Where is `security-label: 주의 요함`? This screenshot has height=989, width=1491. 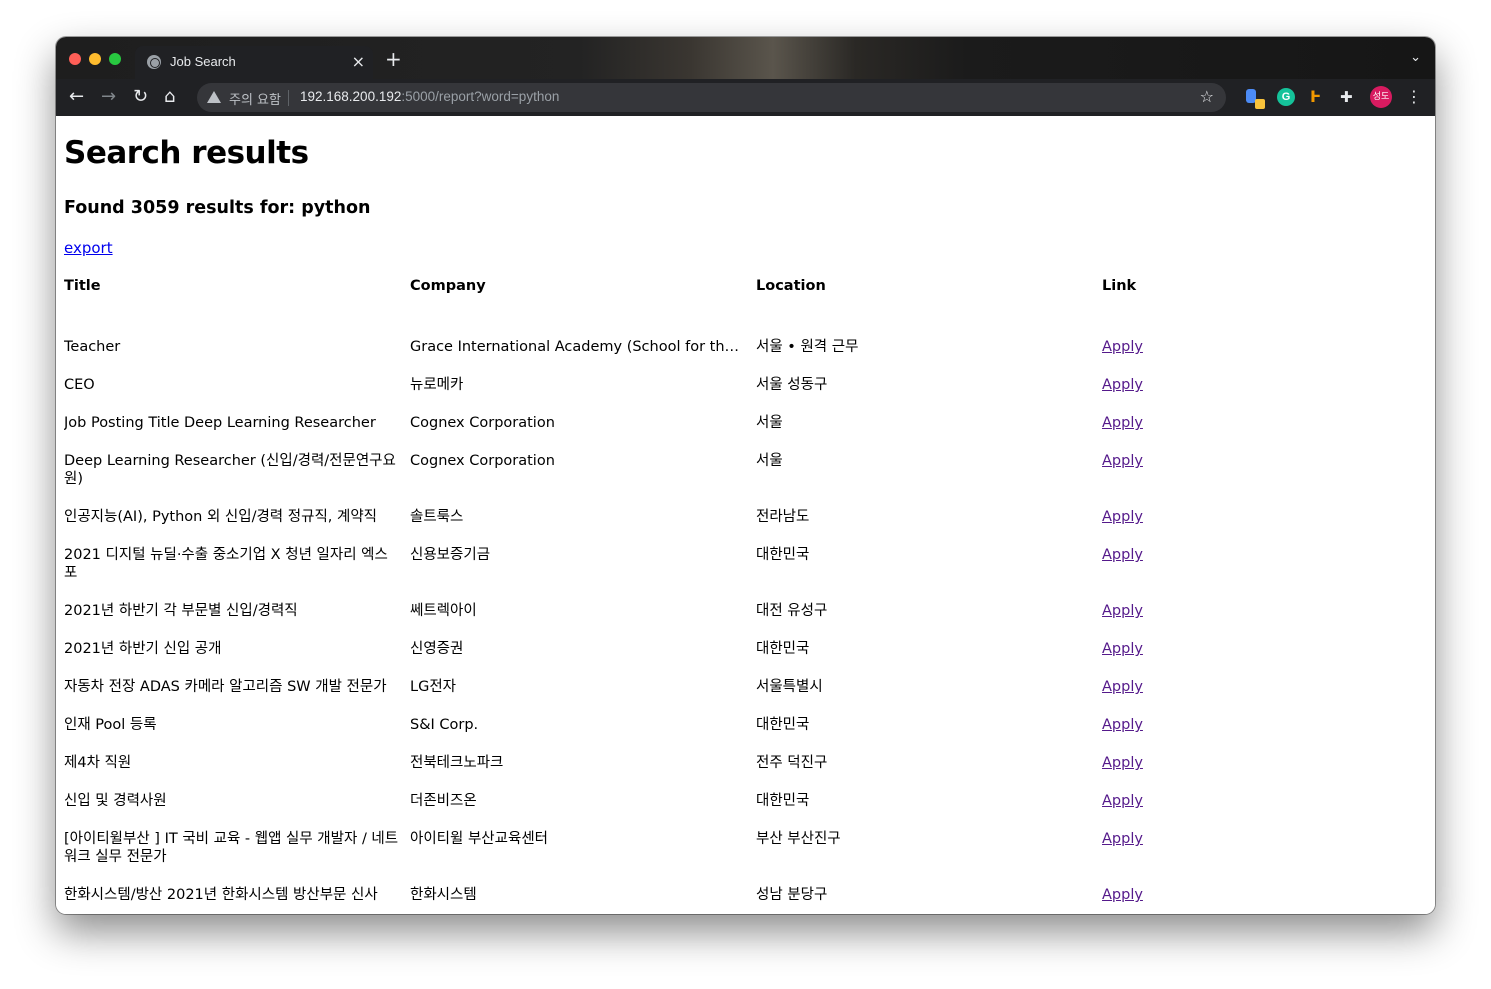 security-label: 주의 요함 is located at coordinates (255, 98).